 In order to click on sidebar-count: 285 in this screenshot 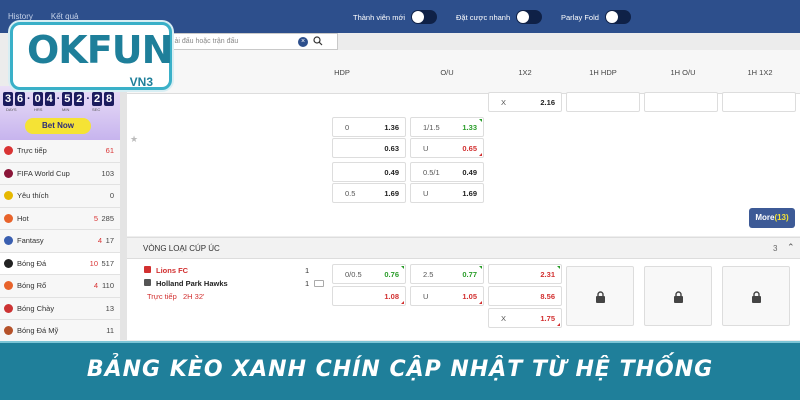, I will do `click(107, 218)`.